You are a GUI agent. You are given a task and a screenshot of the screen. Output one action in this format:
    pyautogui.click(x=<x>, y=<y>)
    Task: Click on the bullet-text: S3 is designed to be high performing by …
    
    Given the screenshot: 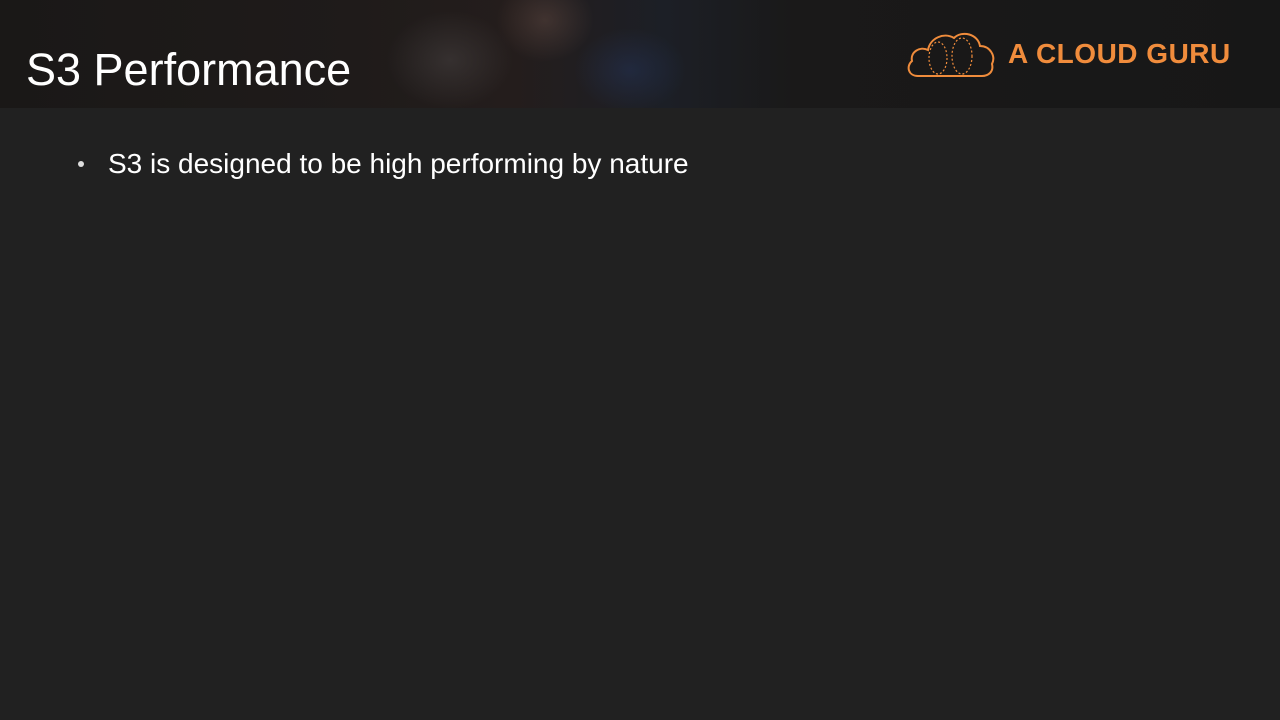 What is the action you would take?
    pyautogui.click(x=398, y=163)
    